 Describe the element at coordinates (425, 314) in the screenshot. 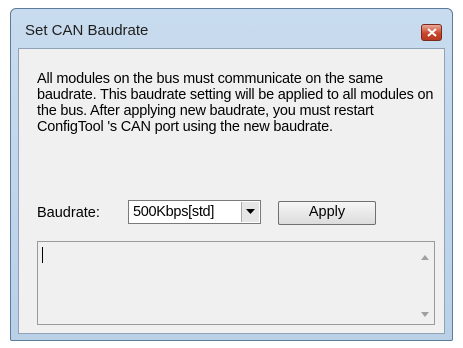

I see `scroll-down-icon` at that location.